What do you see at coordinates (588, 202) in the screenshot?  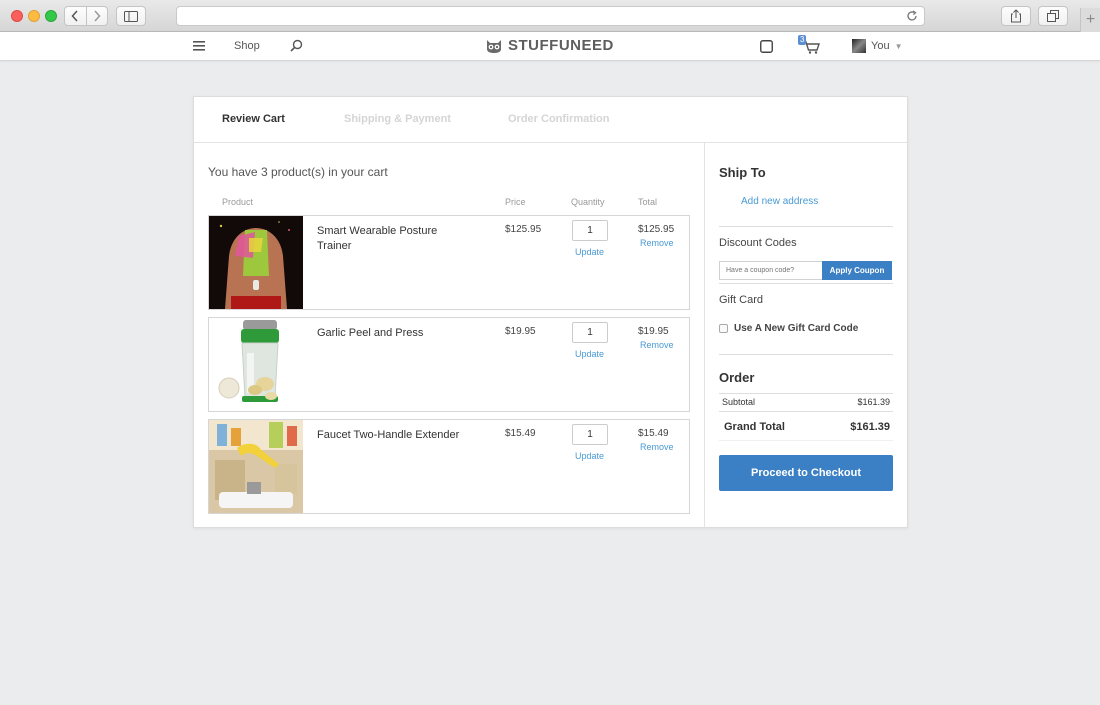 I see `column-header-quantity: Quantity` at bounding box center [588, 202].